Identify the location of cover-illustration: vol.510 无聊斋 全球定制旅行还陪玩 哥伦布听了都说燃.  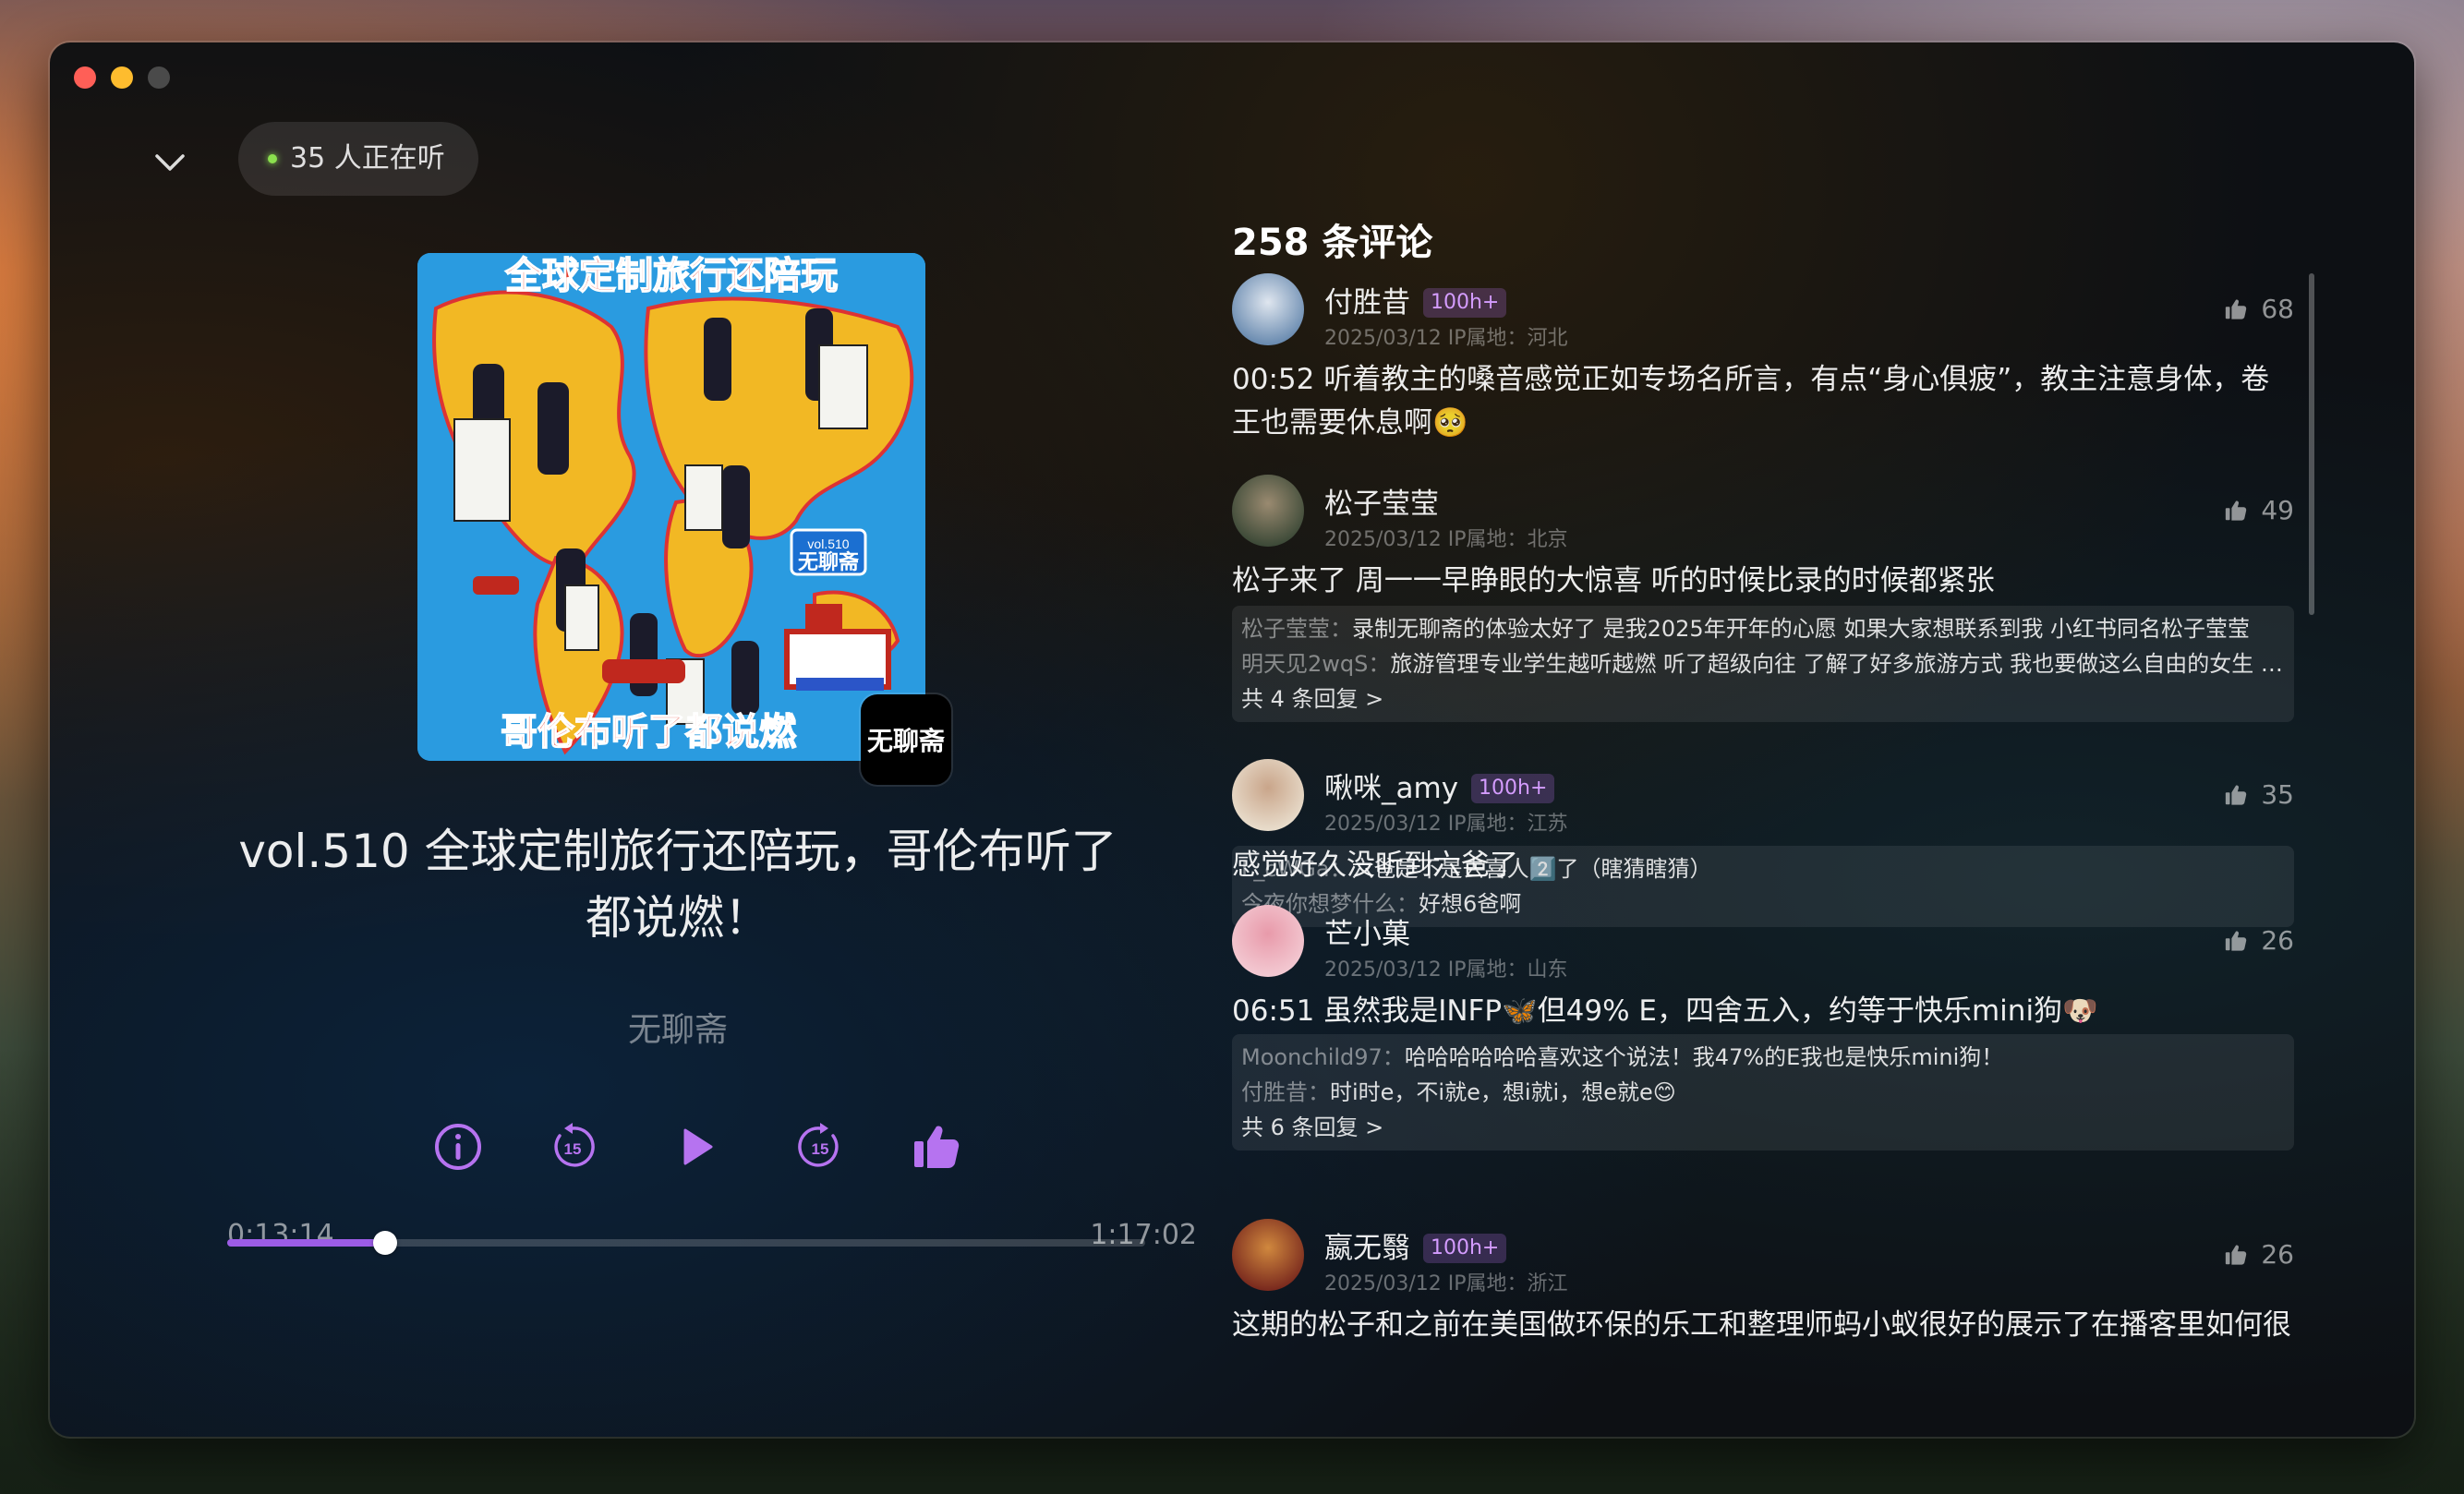
(671, 507).